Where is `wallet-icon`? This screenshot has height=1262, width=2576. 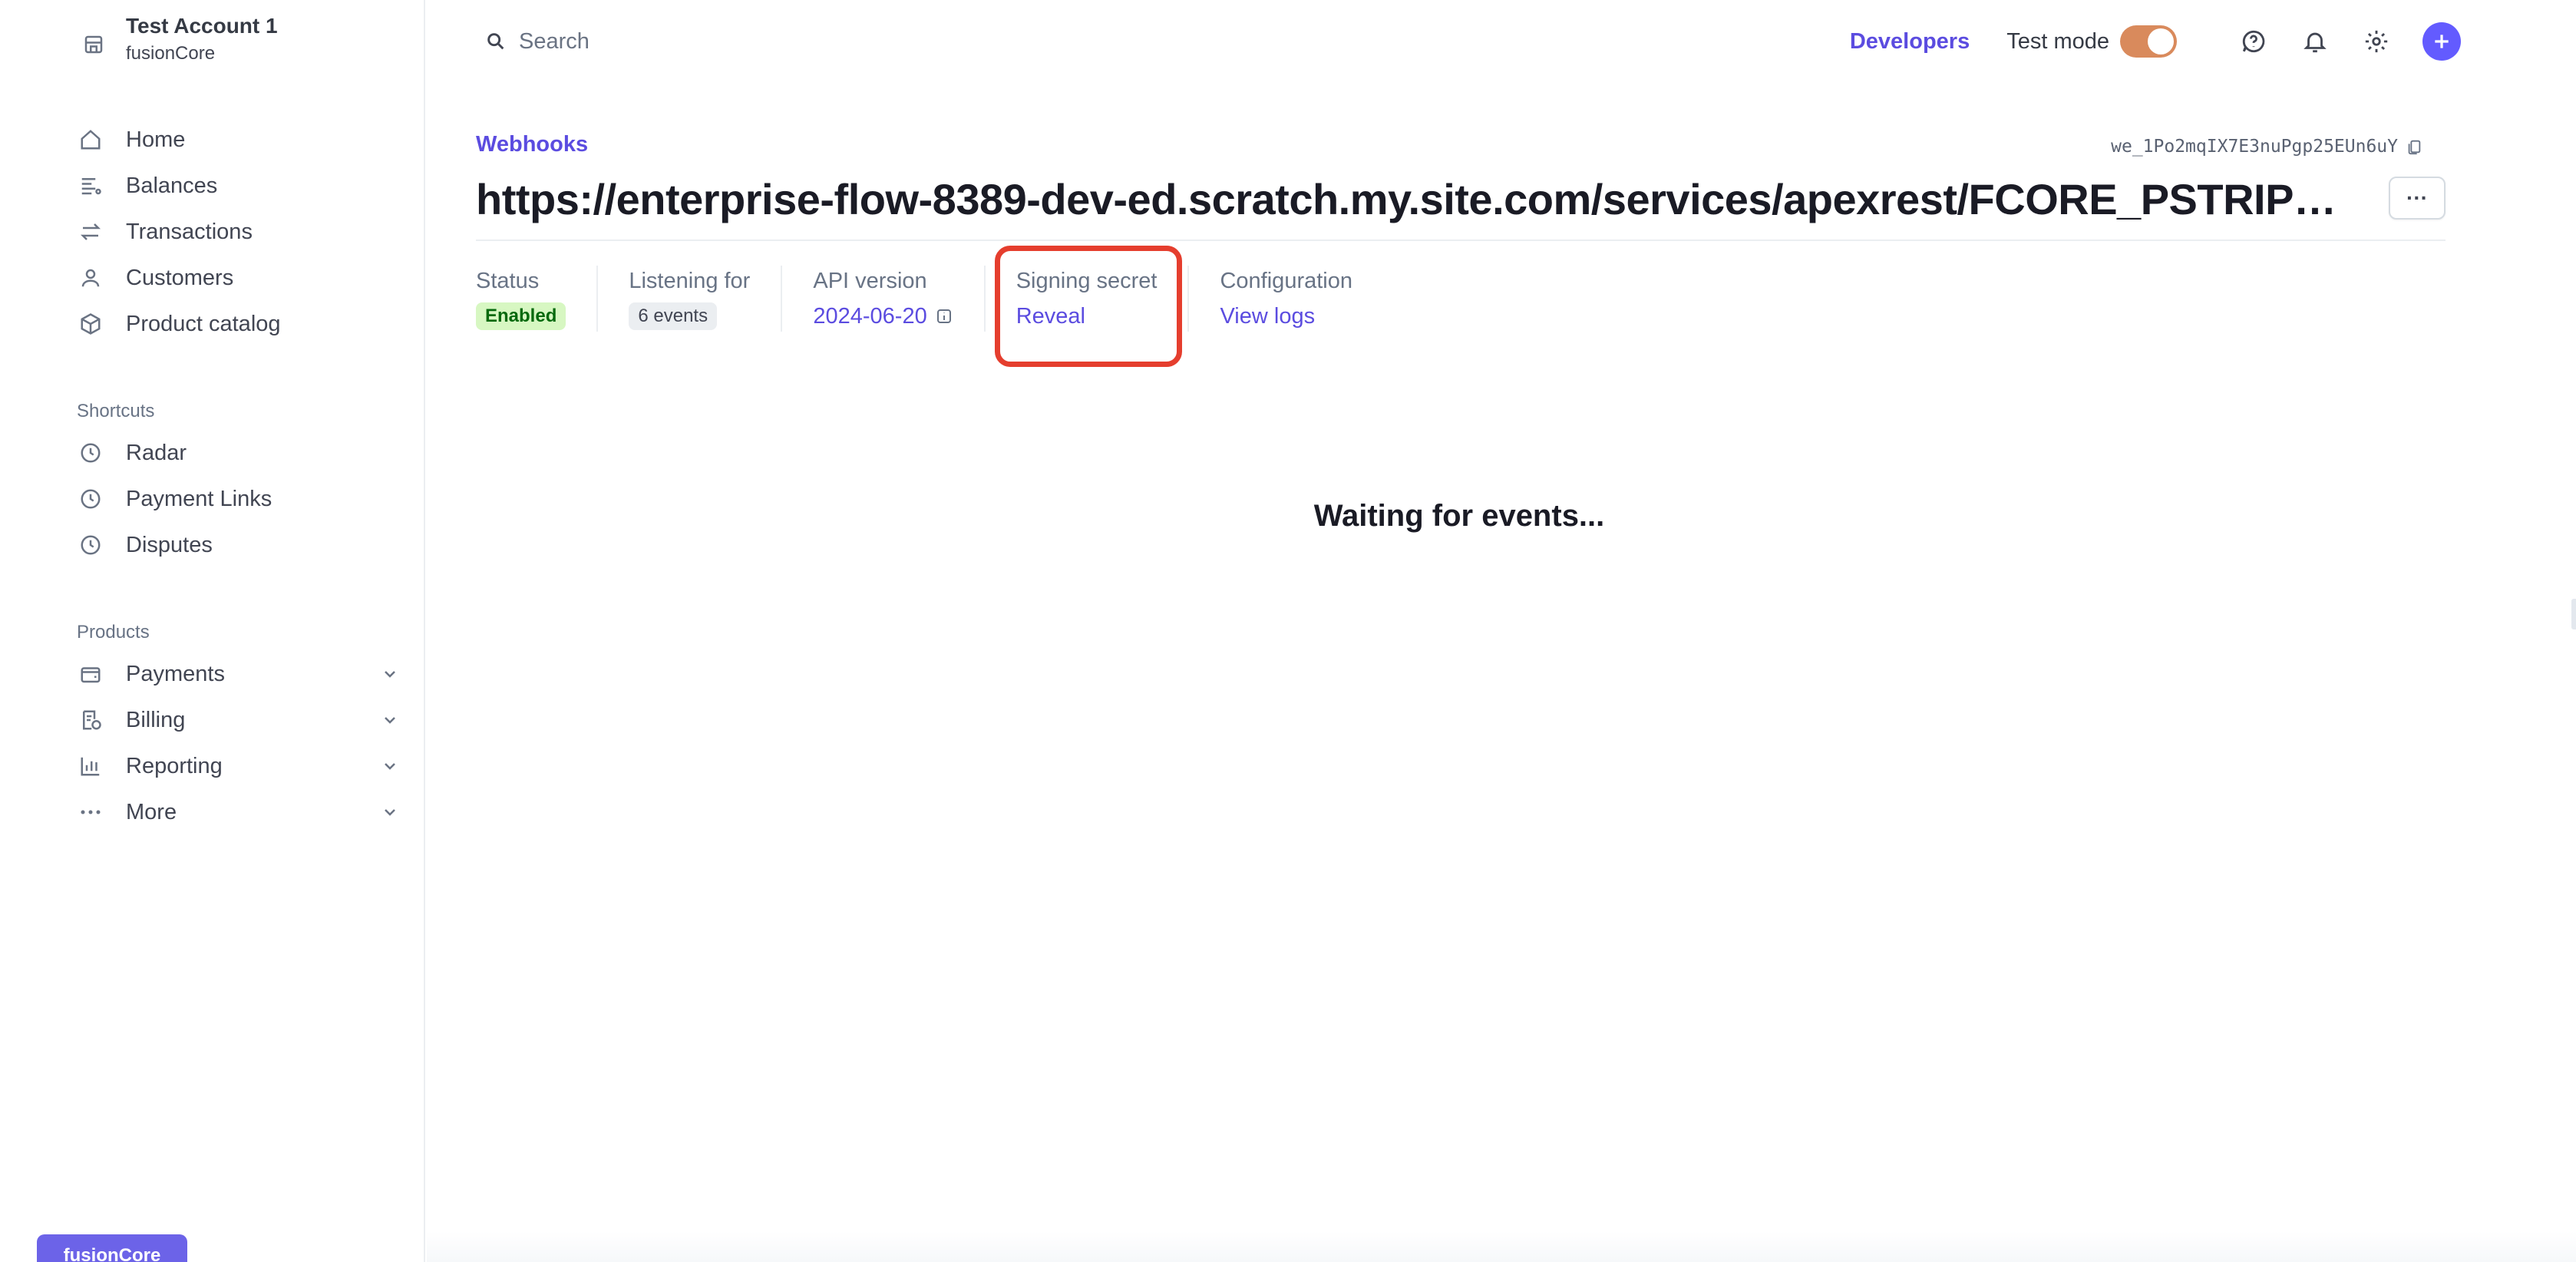 wallet-icon is located at coordinates (90, 674).